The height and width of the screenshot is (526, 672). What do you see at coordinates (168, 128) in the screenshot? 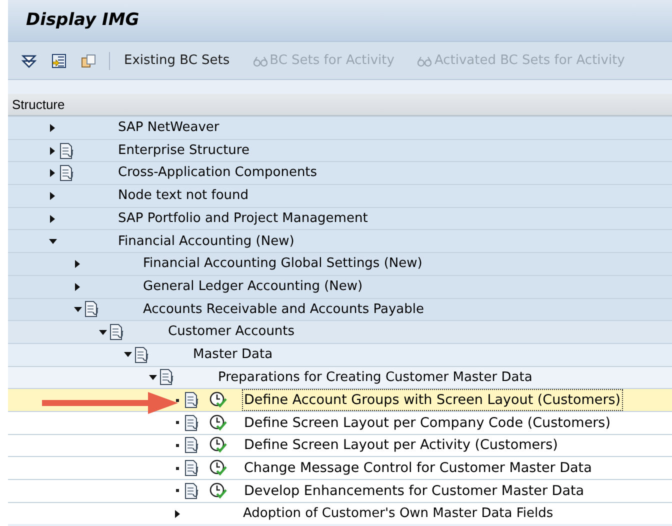
I see `node-label: SAP NetWeaver` at bounding box center [168, 128].